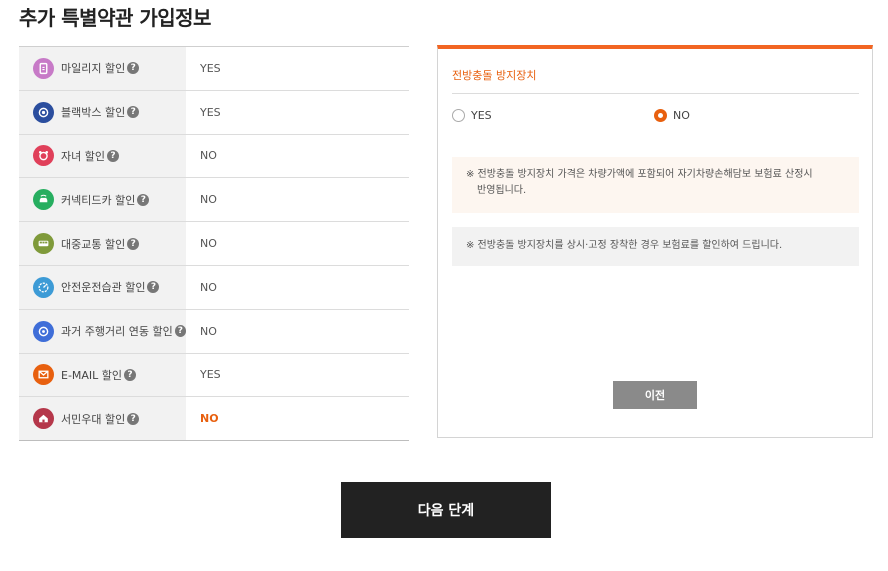  I want to click on discount-row-child: 자녀 할인 ? NO, so click(214, 156).